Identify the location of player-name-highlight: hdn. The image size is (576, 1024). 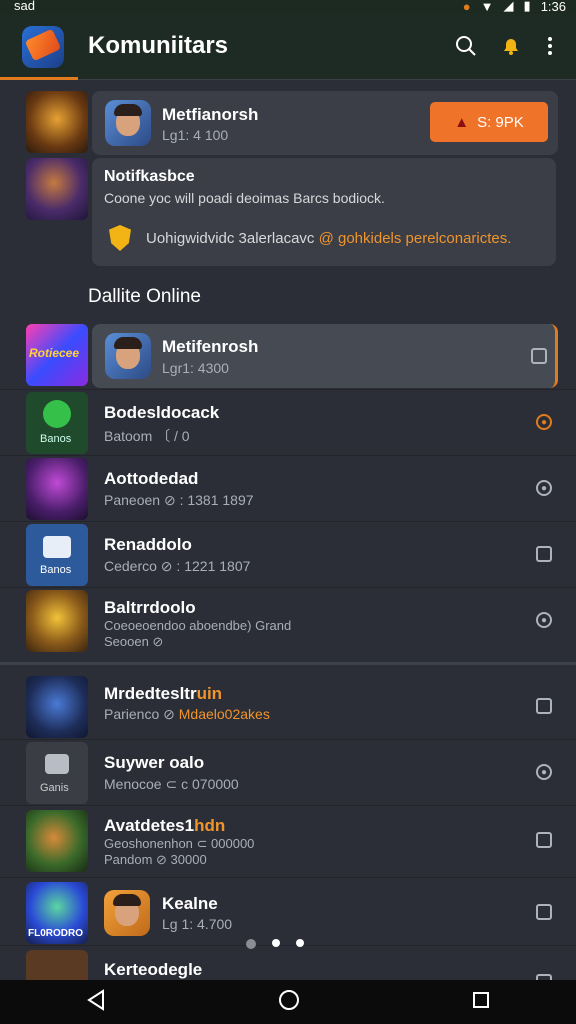
(210, 825).